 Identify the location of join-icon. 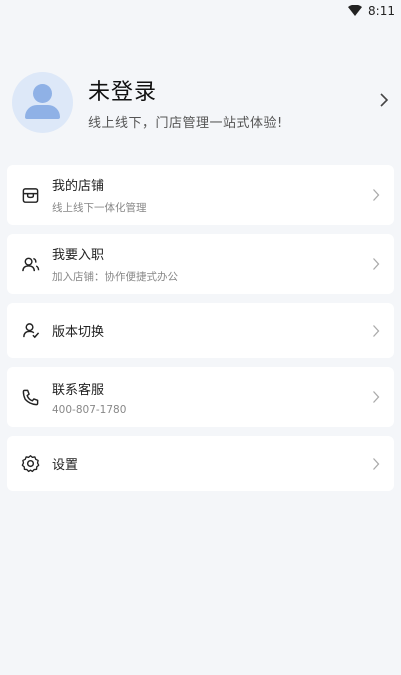
(31, 264).